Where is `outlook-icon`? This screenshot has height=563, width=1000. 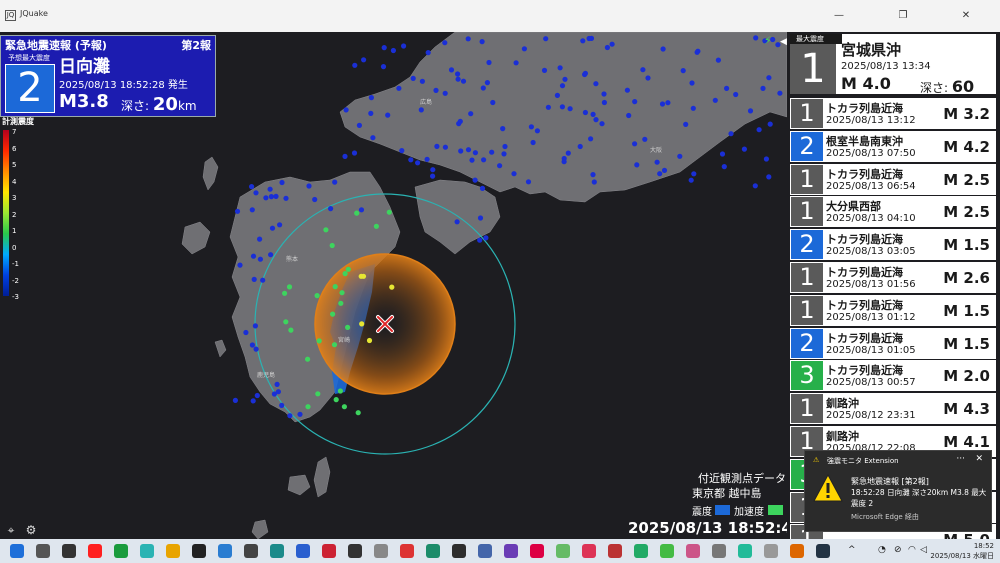 outlook-icon is located at coordinates (329, 551).